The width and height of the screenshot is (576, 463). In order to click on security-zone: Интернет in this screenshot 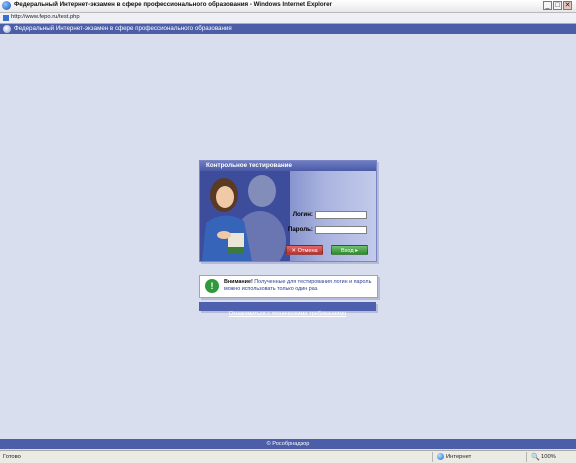, I will do `click(459, 457)`.